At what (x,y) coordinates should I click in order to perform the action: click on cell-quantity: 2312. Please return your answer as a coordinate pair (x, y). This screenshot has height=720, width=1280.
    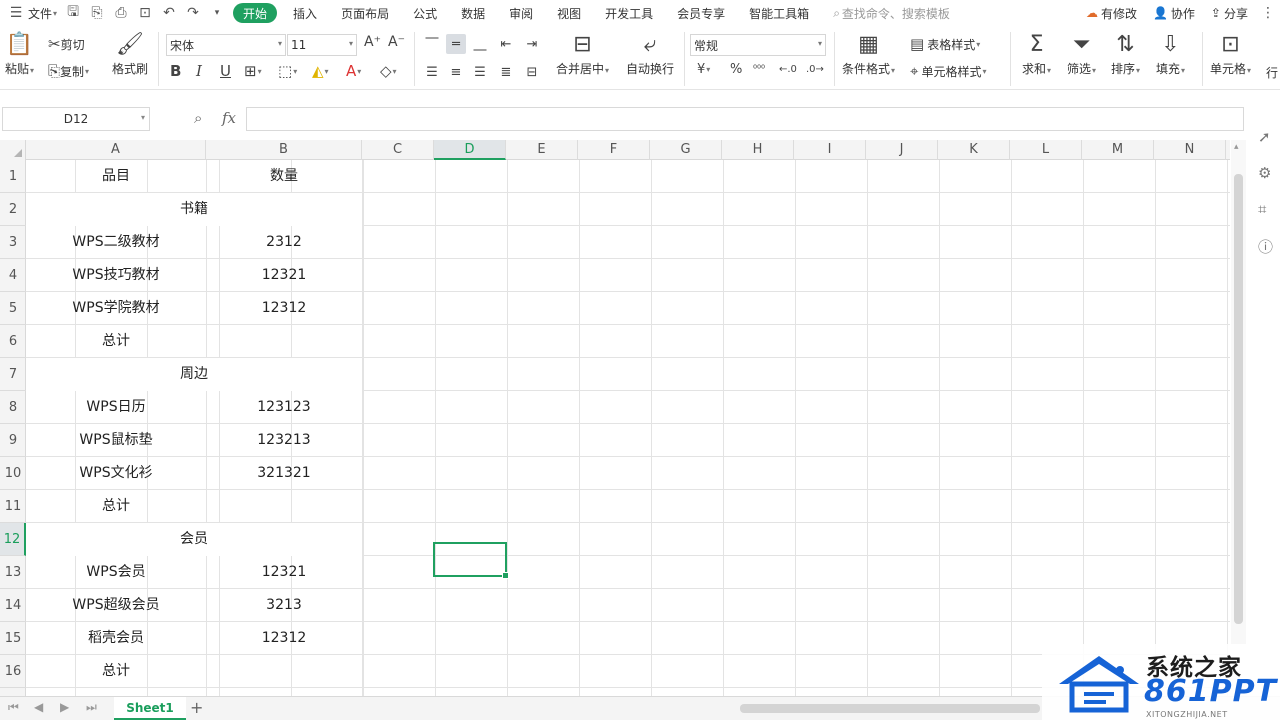
    Looking at the image, I should click on (284, 242).